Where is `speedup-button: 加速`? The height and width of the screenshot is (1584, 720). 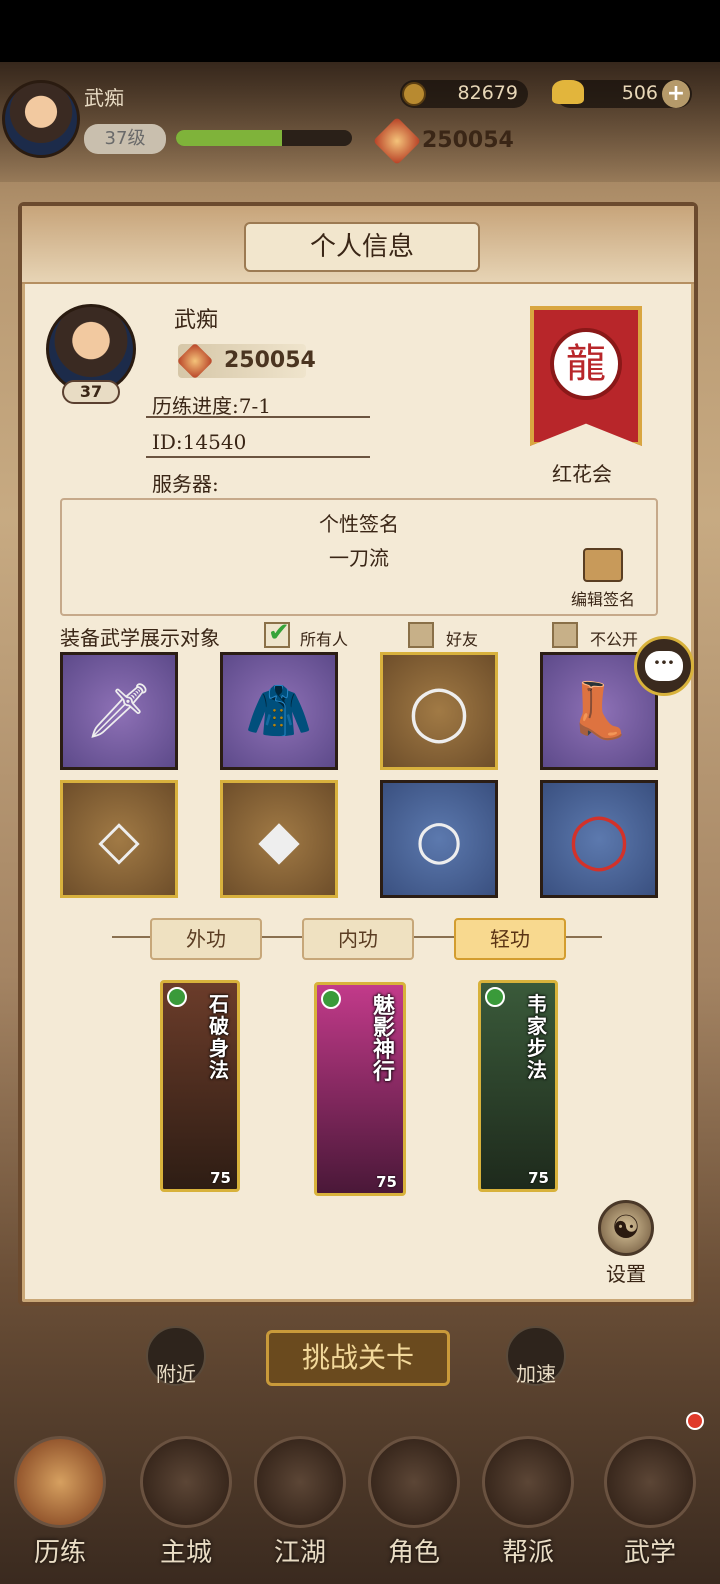 speedup-button: 加速 is located at coordinates (536, 1356).